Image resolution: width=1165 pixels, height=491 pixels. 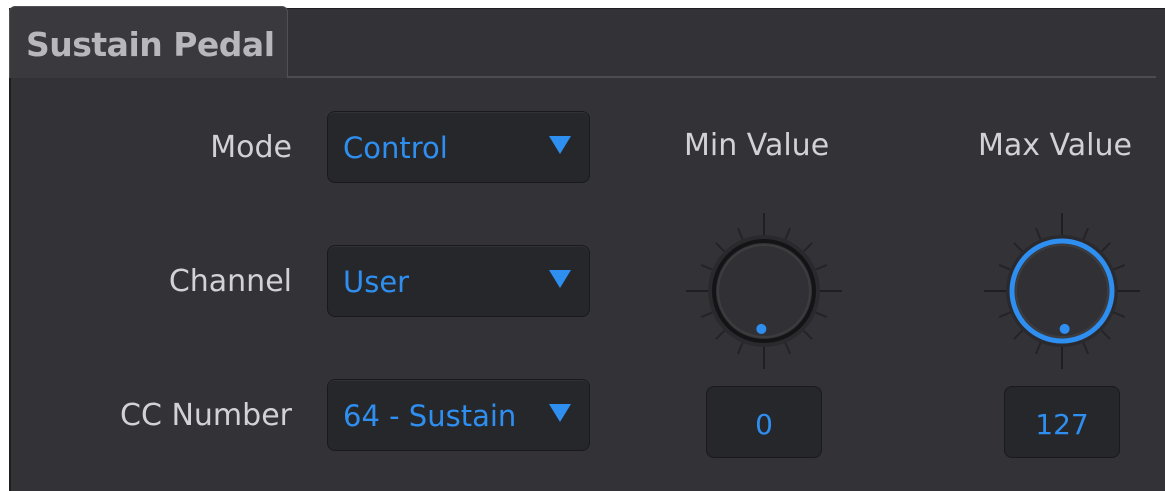 What do you see at coordinates (251, 147) in the screenshot?
I see `mode-label: Mode` at bounding box center [251, 147].